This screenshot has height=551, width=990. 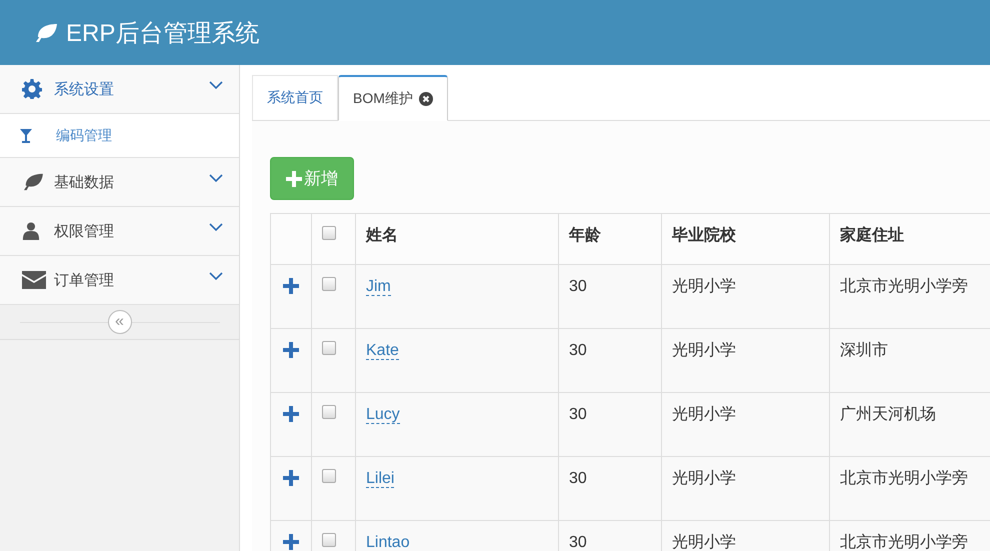 I want to click on close-icon, so click(x=425, y=99).